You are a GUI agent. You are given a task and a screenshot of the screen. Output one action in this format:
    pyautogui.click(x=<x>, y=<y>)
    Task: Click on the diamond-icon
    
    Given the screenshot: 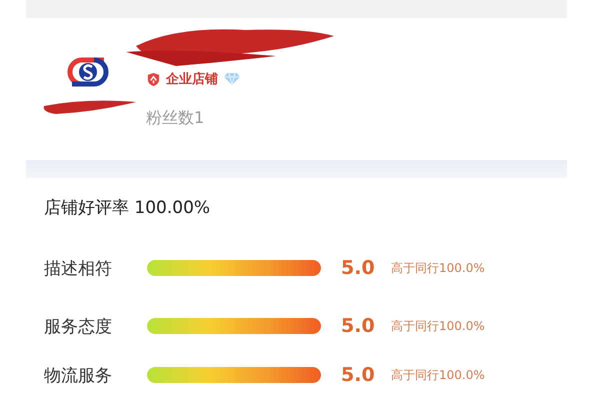 What is the action you would take?
    pyautogui.click(x=232, y=79)
    